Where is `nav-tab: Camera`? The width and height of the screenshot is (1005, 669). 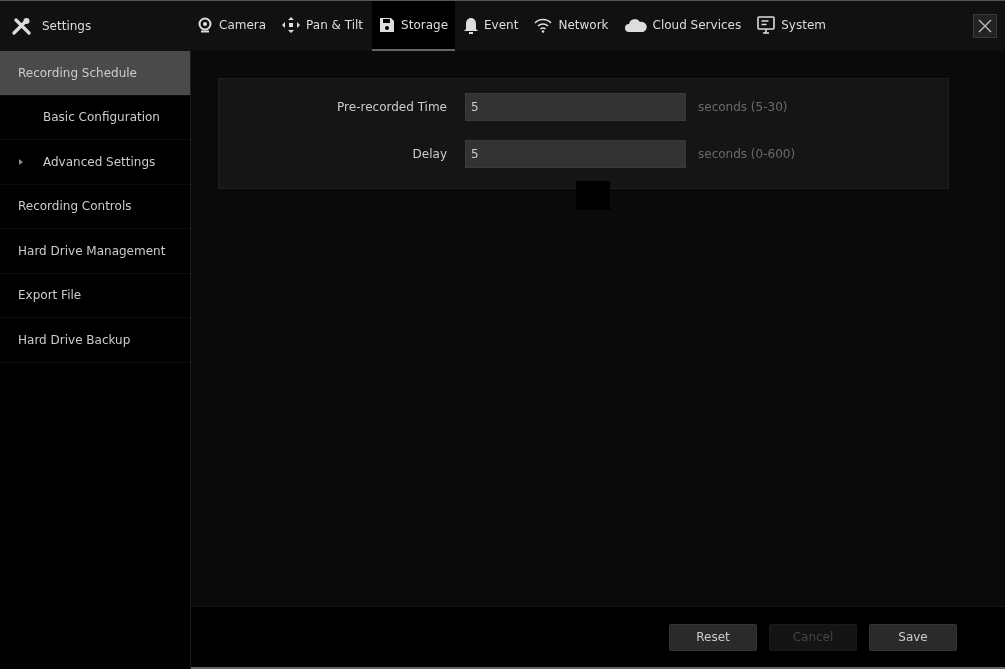
nav-tab: Camera is located at coordinates (232, 26).